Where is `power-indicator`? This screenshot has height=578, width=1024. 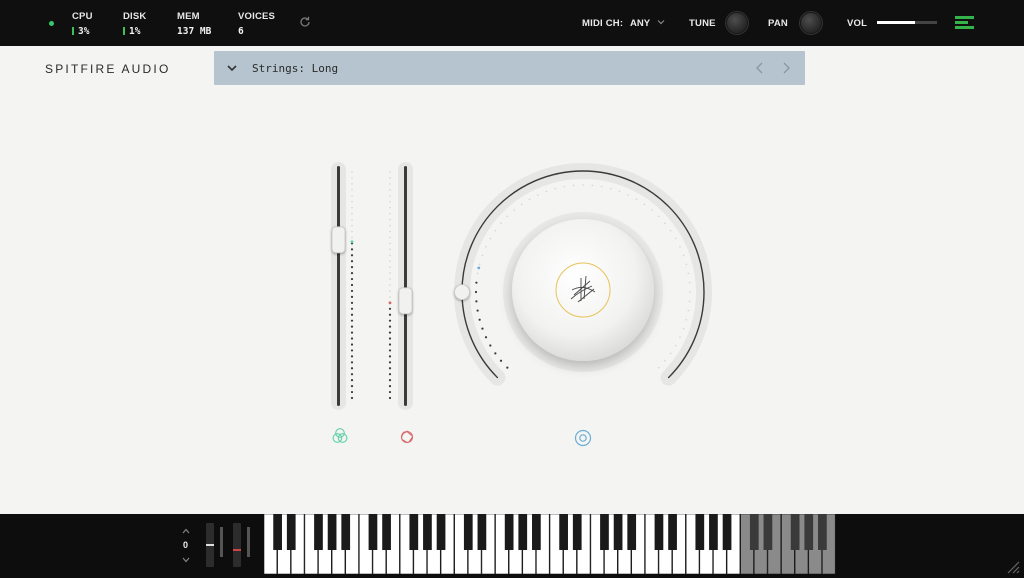
power-indicator is located at coordinates (51, 23).